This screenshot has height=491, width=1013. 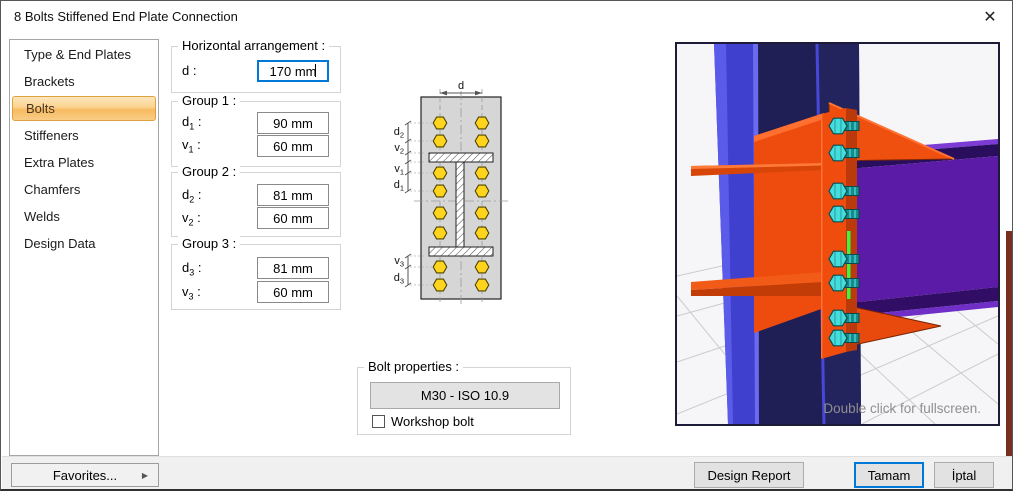 I want to click on cancel-button: İptal, so click(x=964, y=475).